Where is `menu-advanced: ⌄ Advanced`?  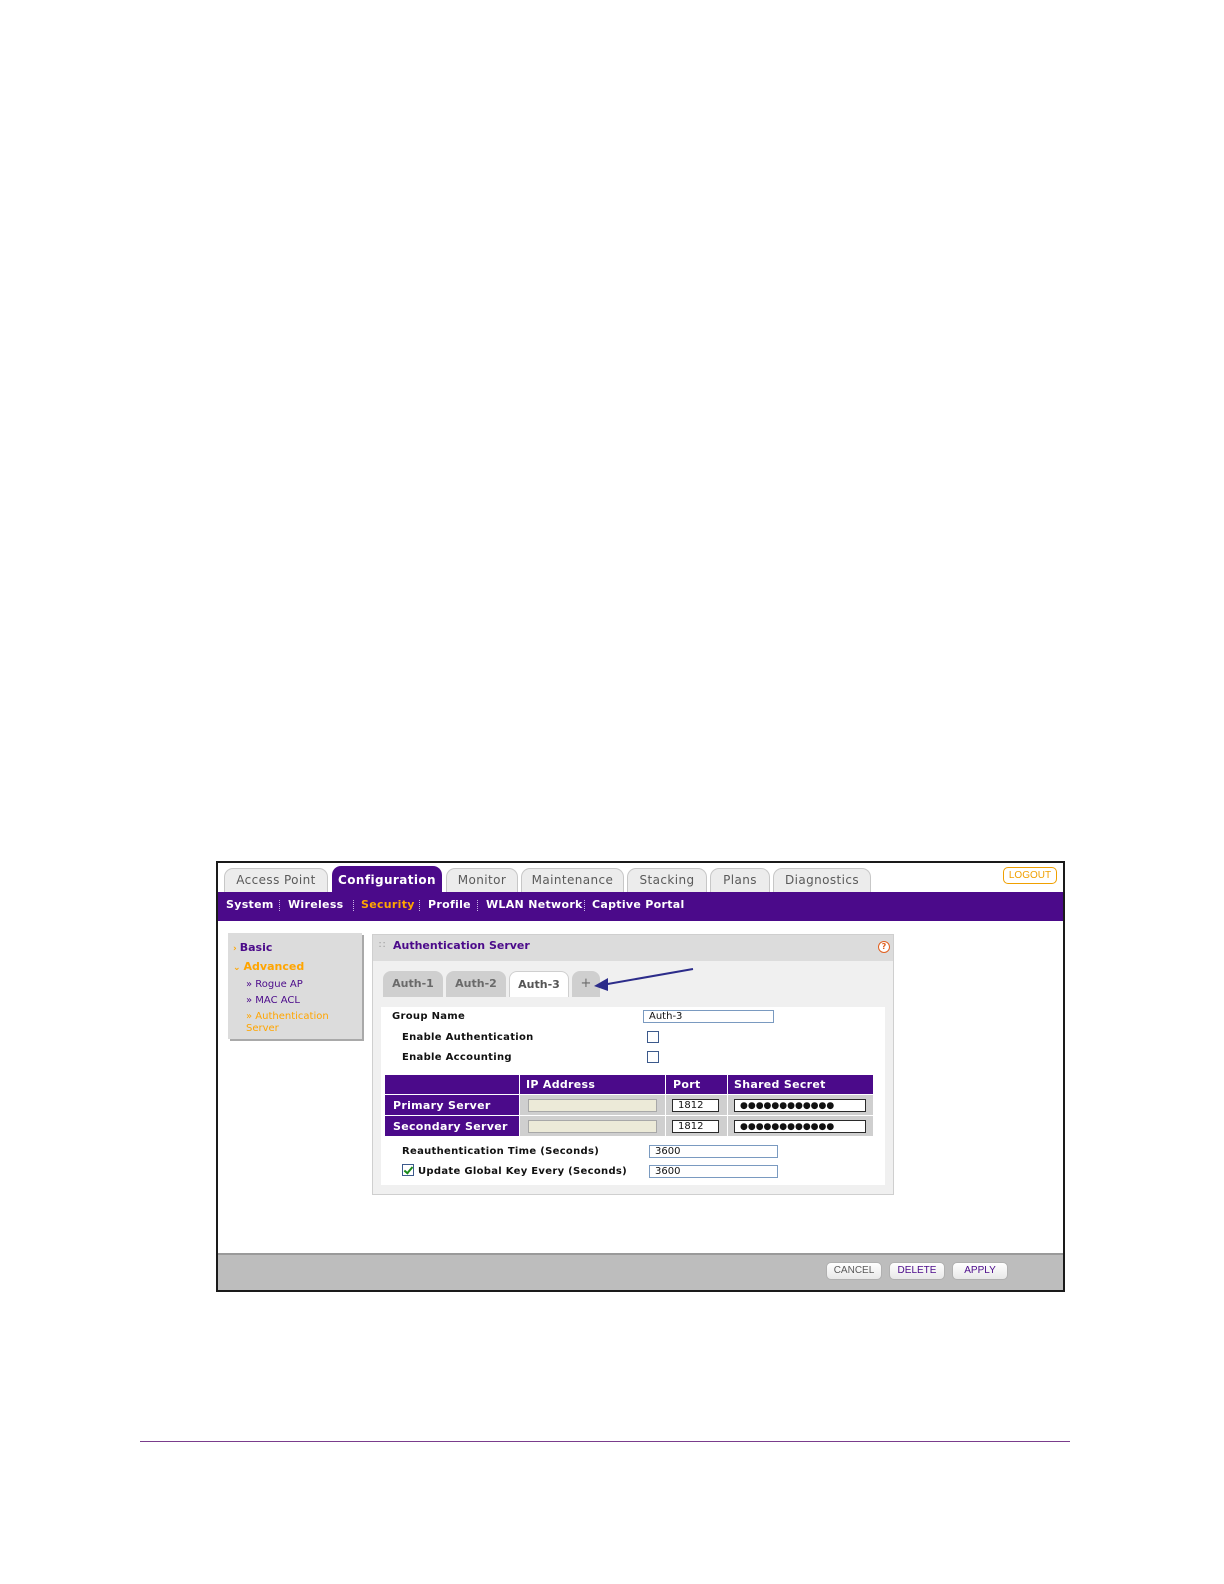
menu-advanced: ⌄ Advanced is located at coordinates (268, 966).